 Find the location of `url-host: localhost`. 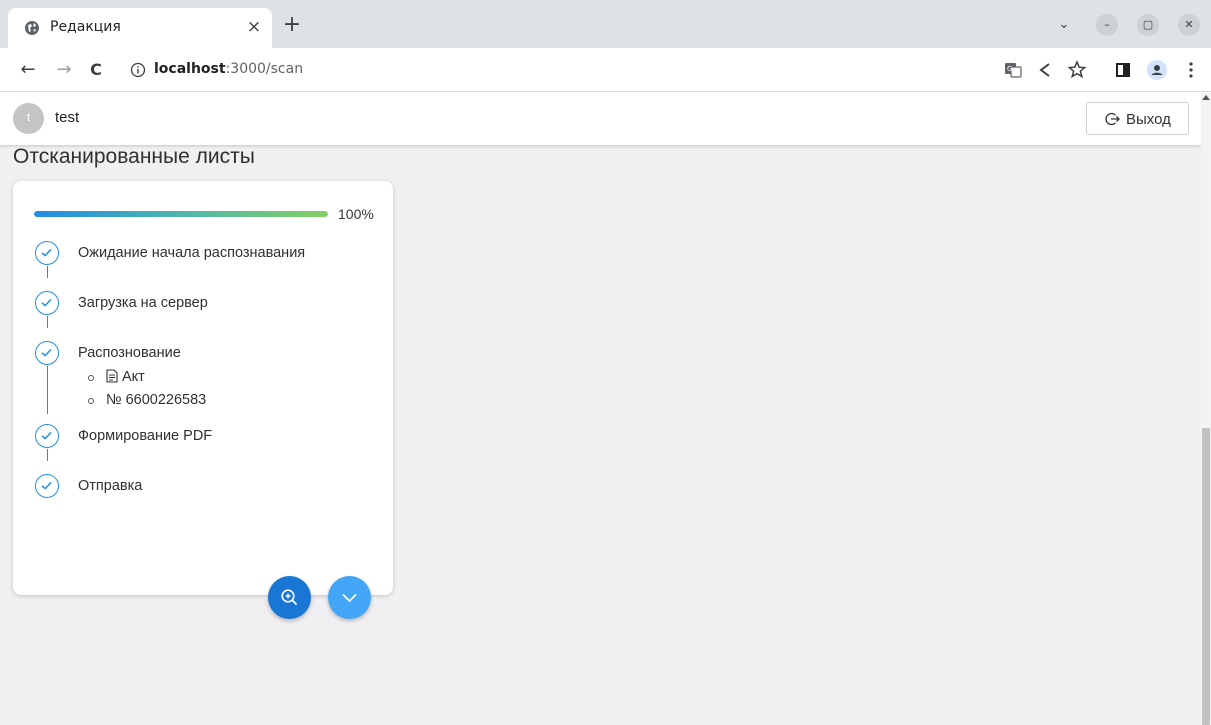

url-host: localhost is located at coordinates (190, 69).